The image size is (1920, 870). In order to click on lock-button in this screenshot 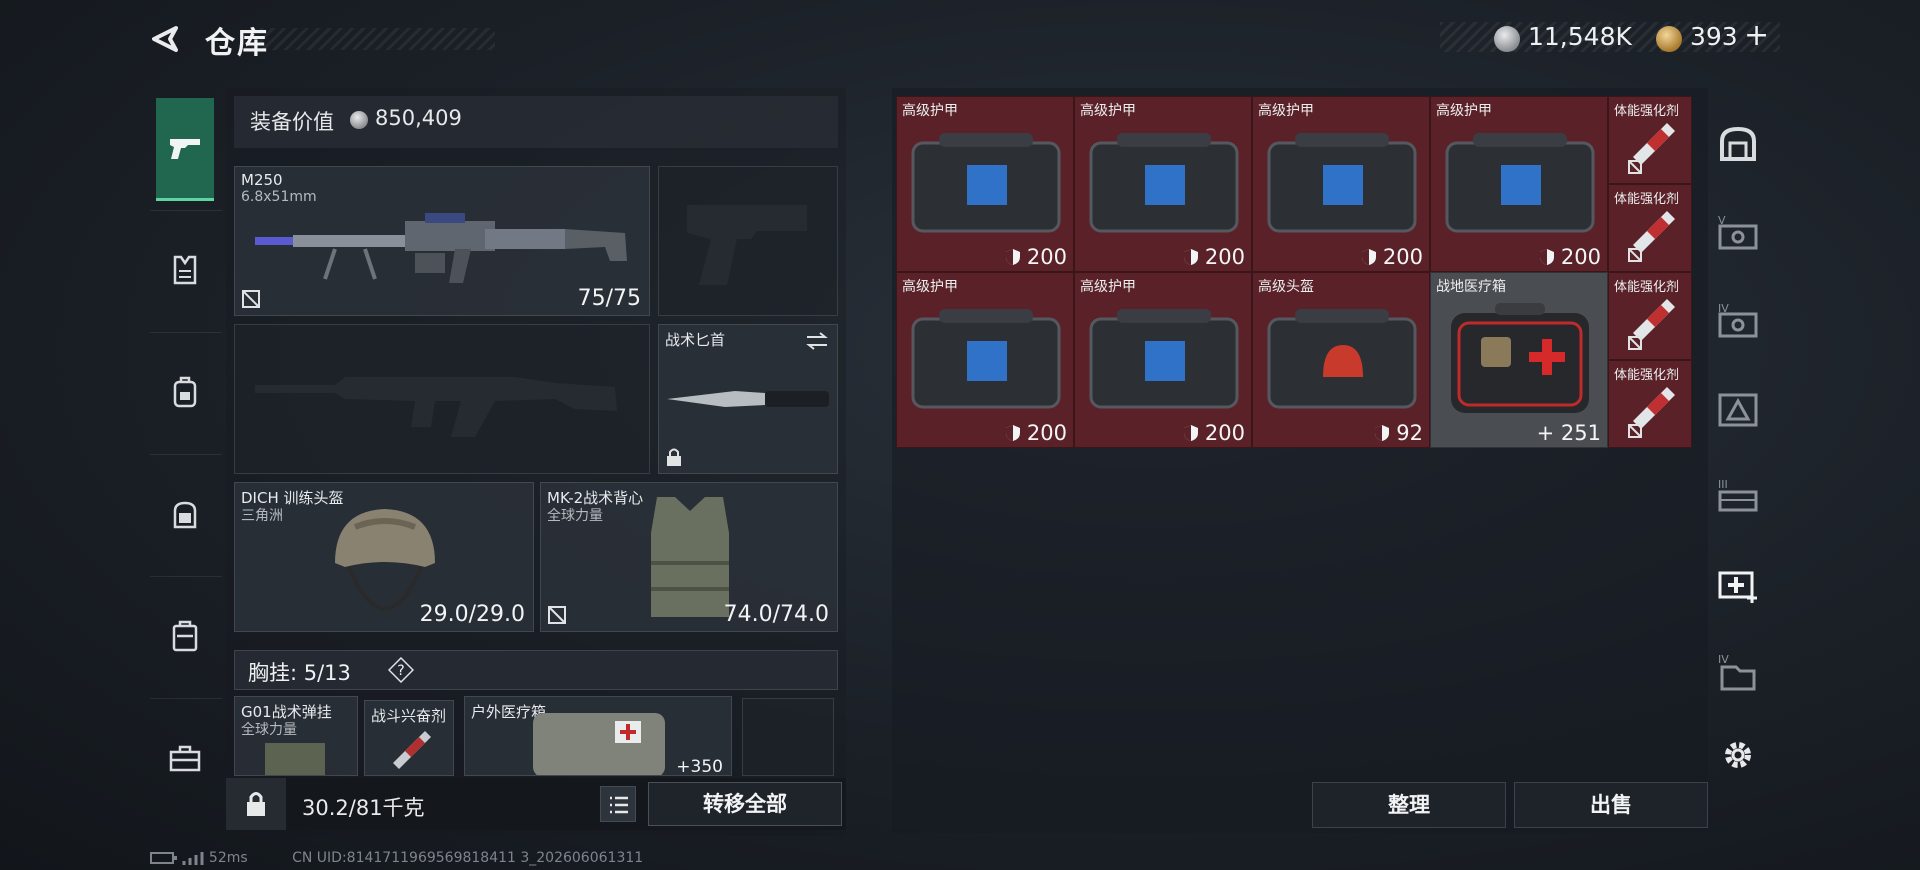, I will do `click(256, 804)`.